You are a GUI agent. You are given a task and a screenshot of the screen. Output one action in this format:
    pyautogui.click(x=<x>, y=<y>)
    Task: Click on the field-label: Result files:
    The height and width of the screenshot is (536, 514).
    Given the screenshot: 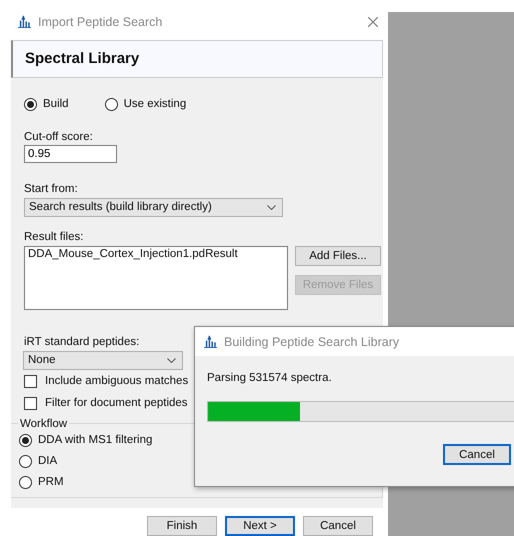 What is the action you would take?
    pyautogui.click(x=54, y=236)
    